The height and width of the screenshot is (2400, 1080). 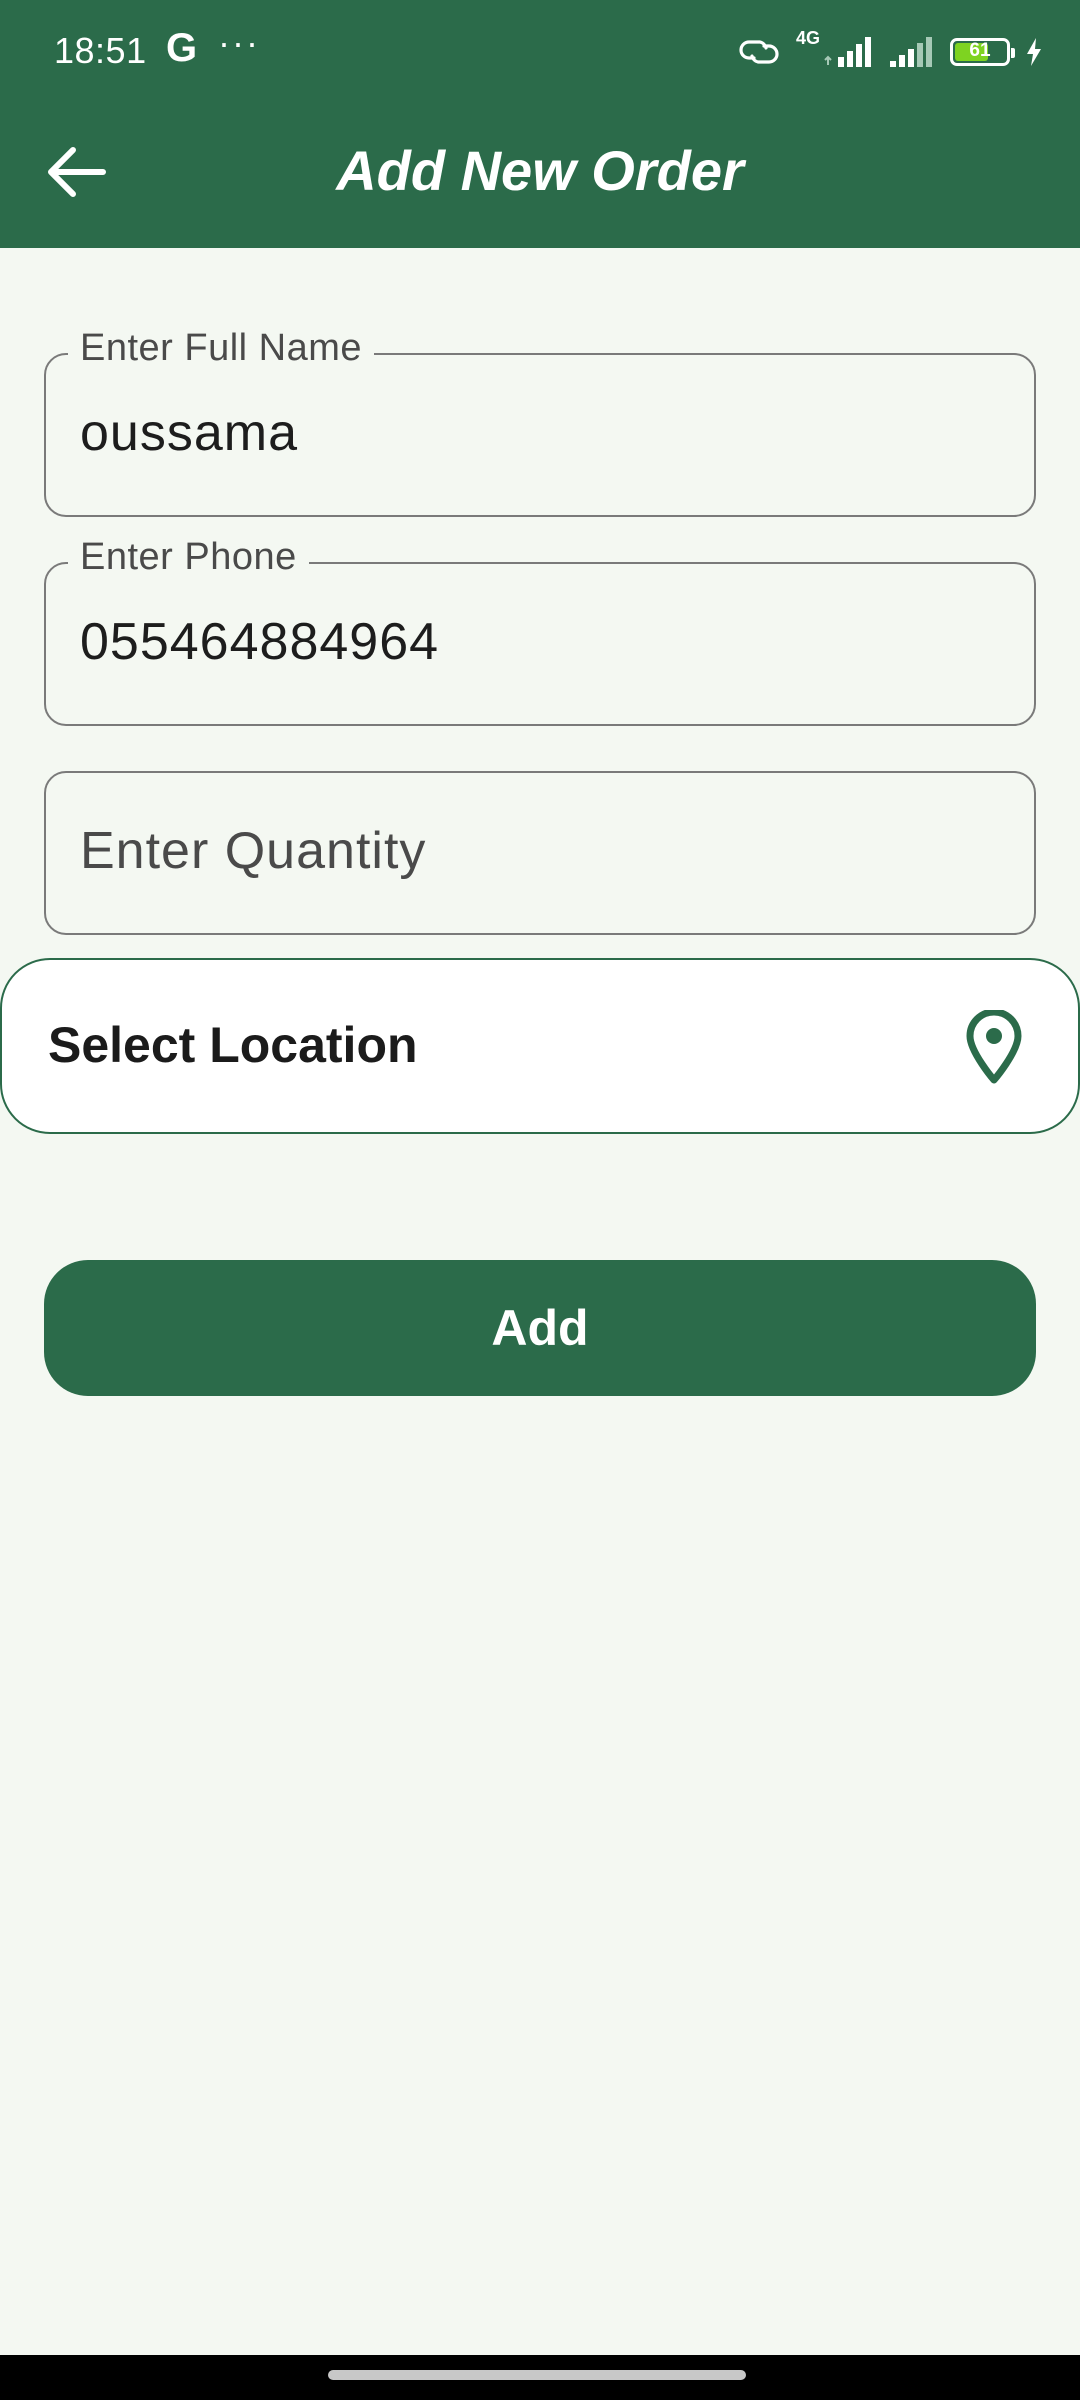 What do you see at coordinates (100, 50) in the screenshot?
I see `status-time: 18:51` at bounding box center [100, 50].